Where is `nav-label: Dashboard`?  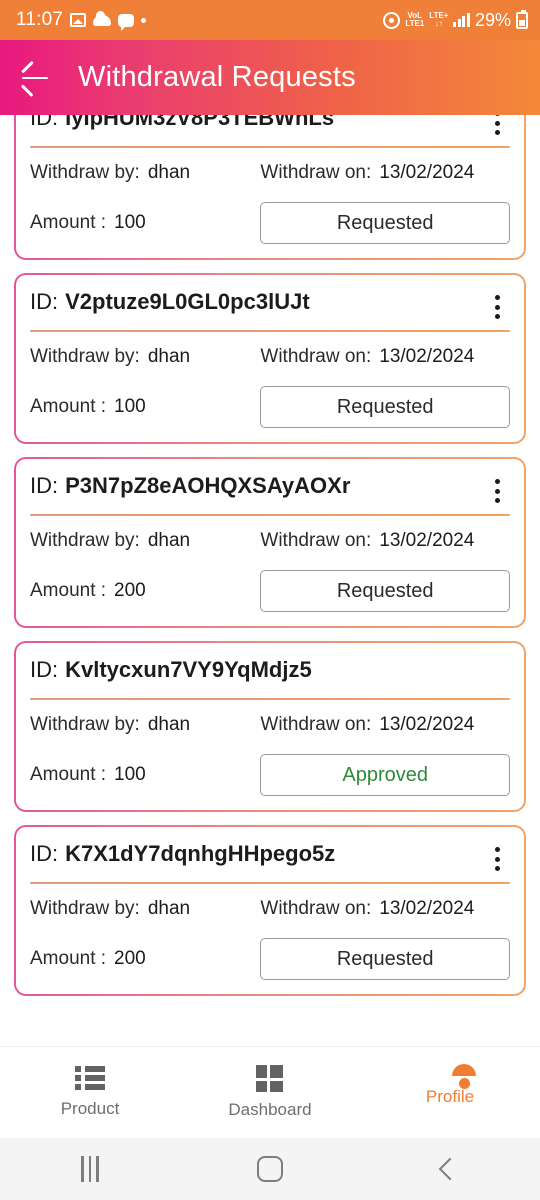
nav-label: Dashboard is located at coordinates (270, 1109).